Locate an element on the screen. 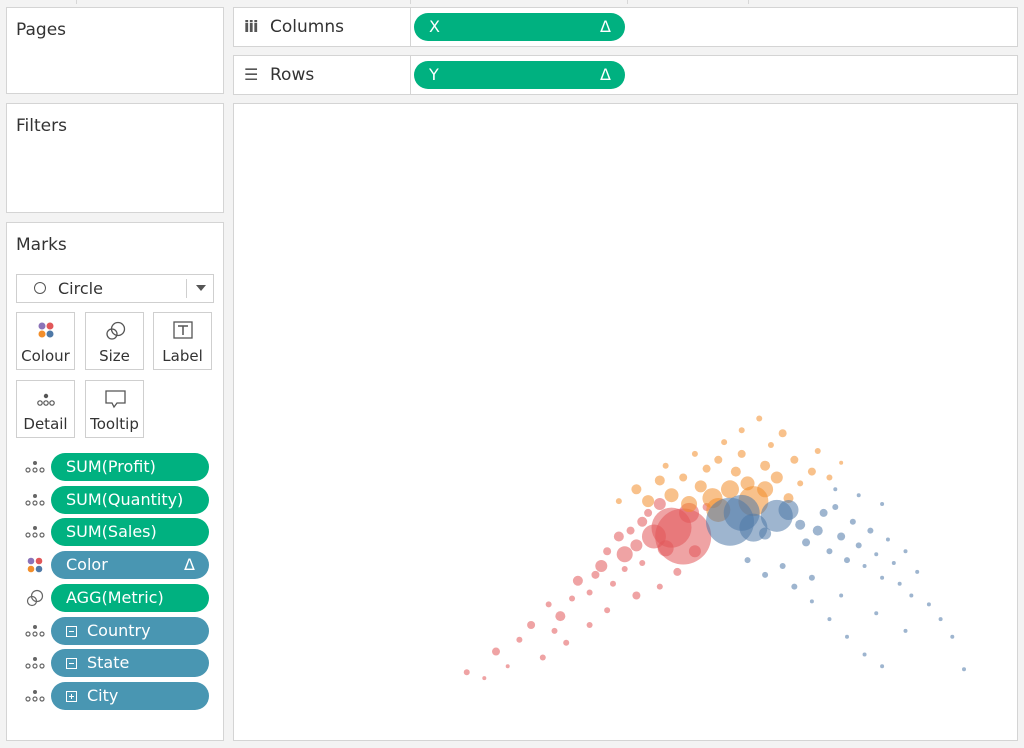 The height and width of the screenshot is (748, 1024). chevron-down-icon is located at coordinates (201, 288).